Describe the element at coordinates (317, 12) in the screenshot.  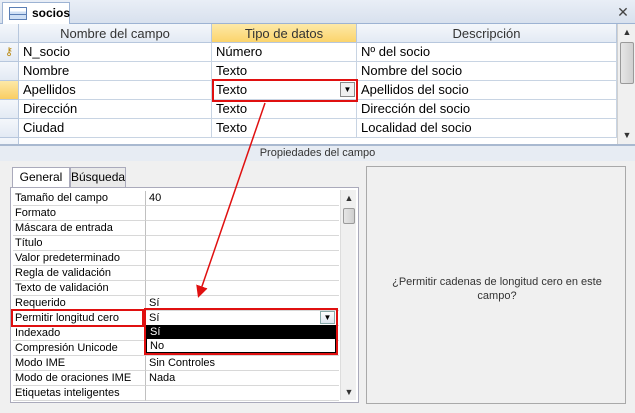
I see `document-tab-bar` at that location.